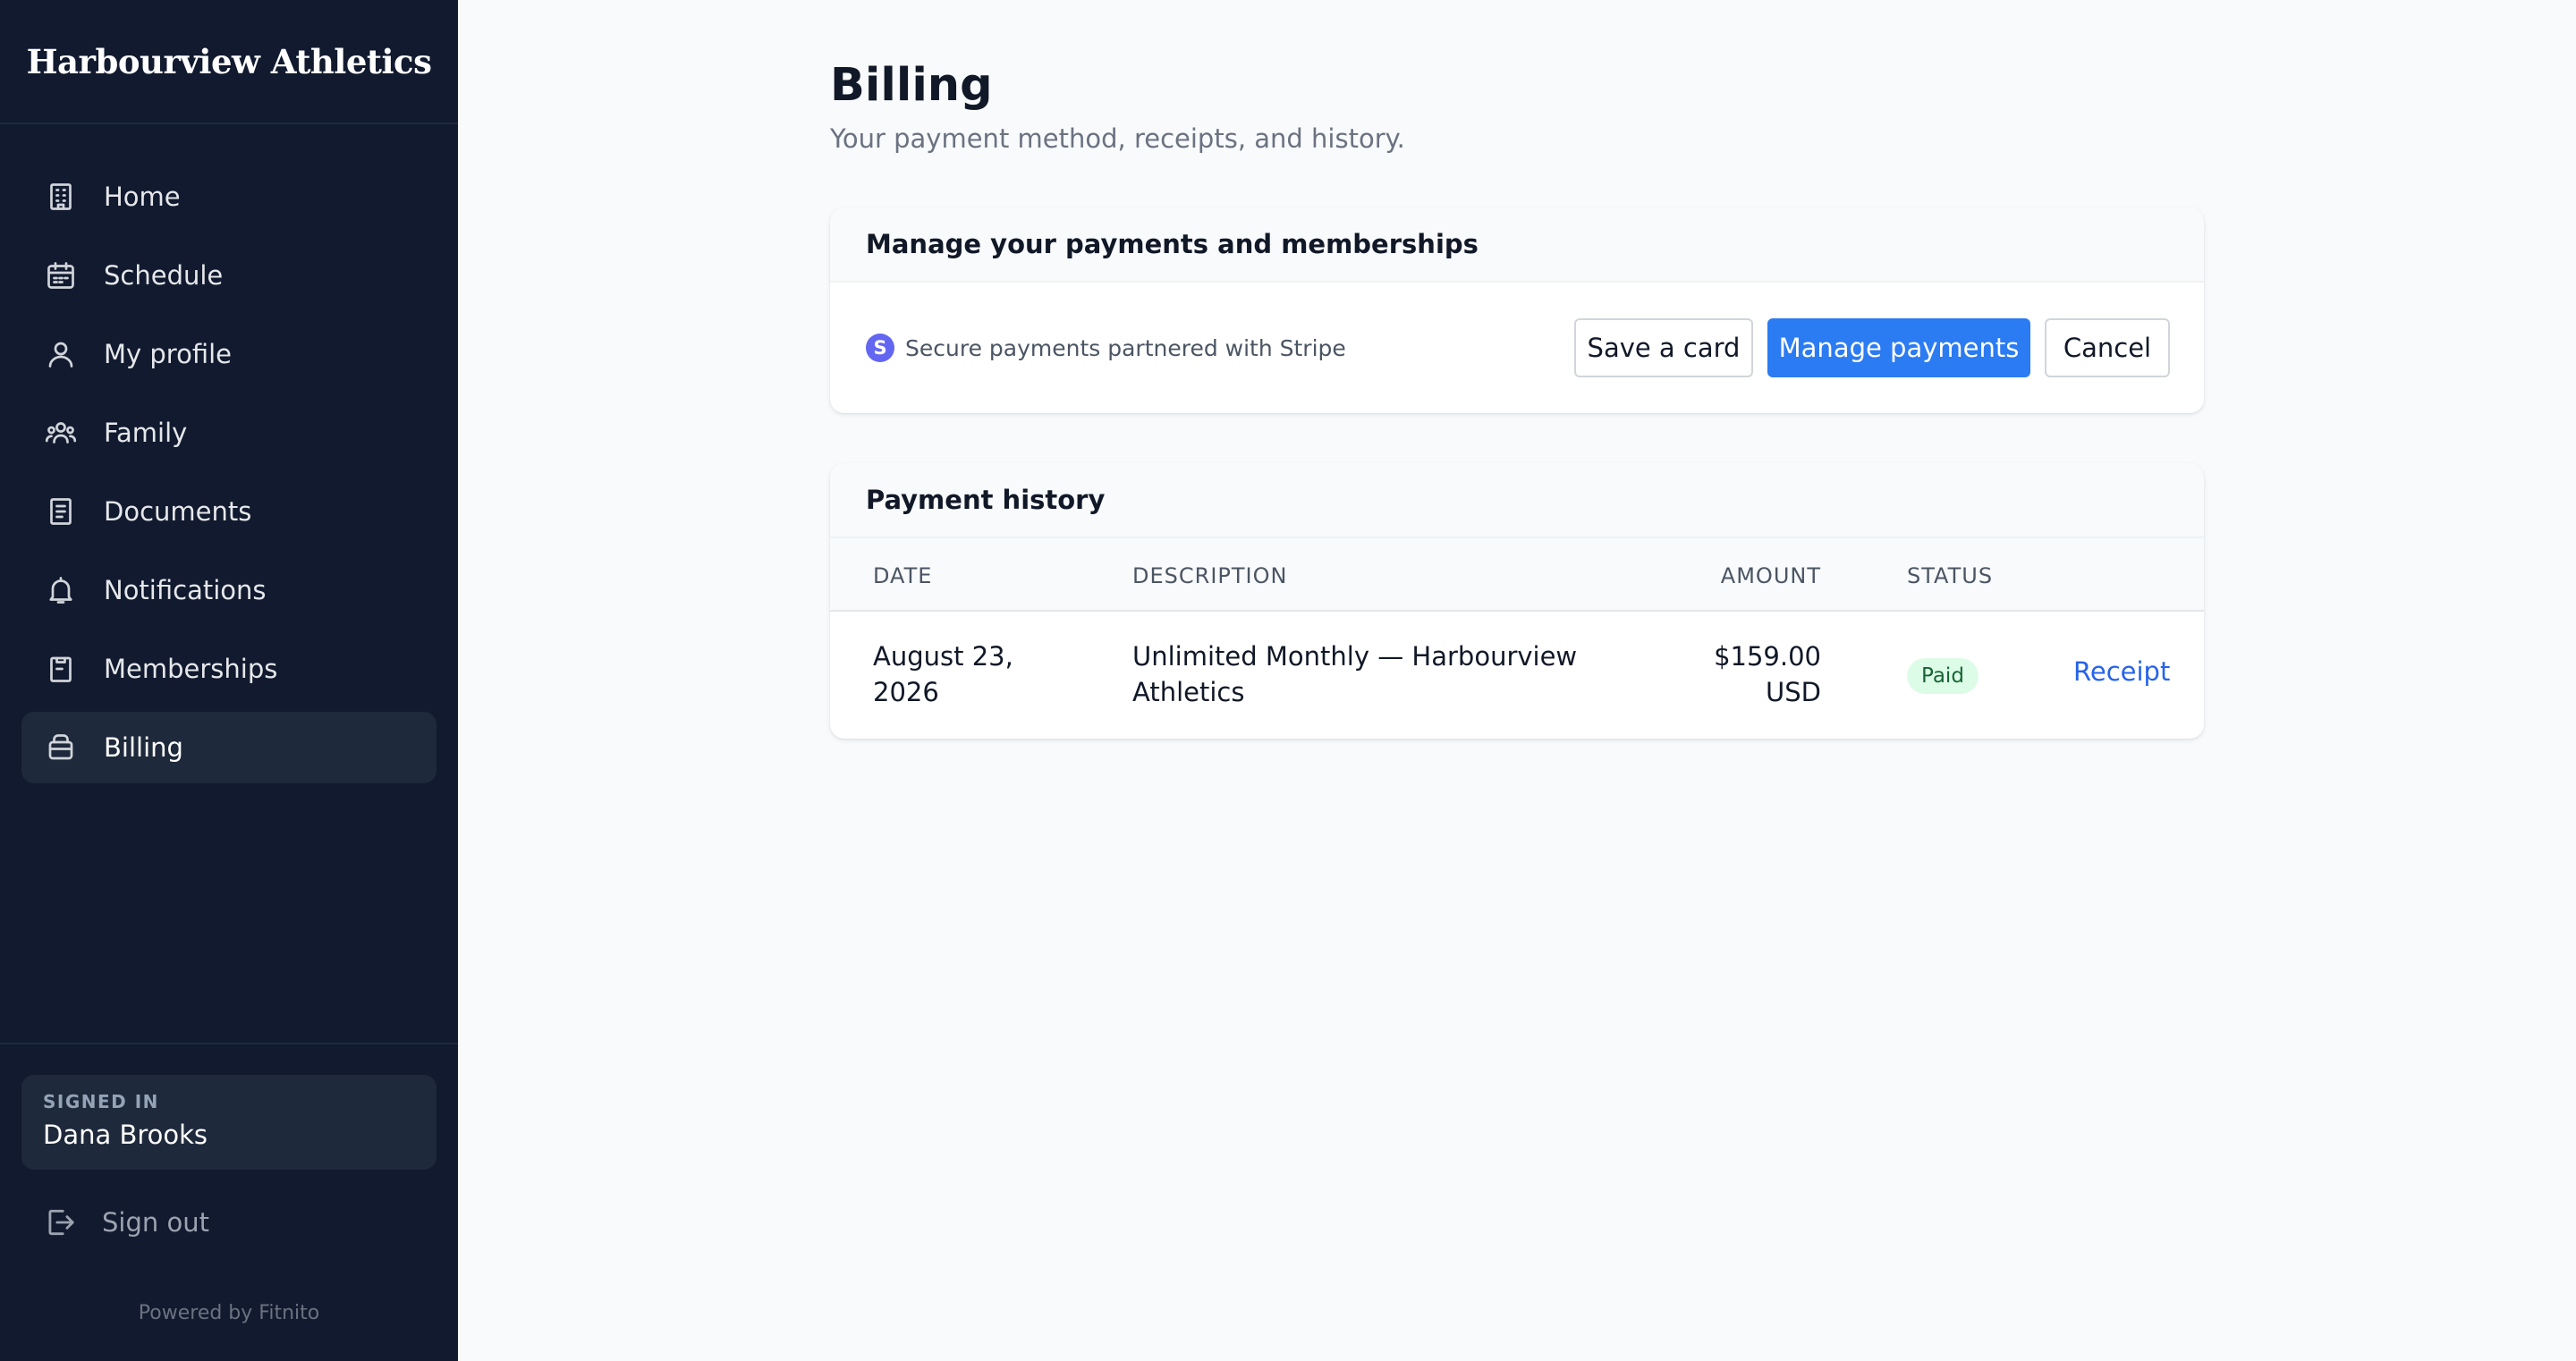  I want to click on signed-in-label: SIGNED IN, so click(101, 1101).